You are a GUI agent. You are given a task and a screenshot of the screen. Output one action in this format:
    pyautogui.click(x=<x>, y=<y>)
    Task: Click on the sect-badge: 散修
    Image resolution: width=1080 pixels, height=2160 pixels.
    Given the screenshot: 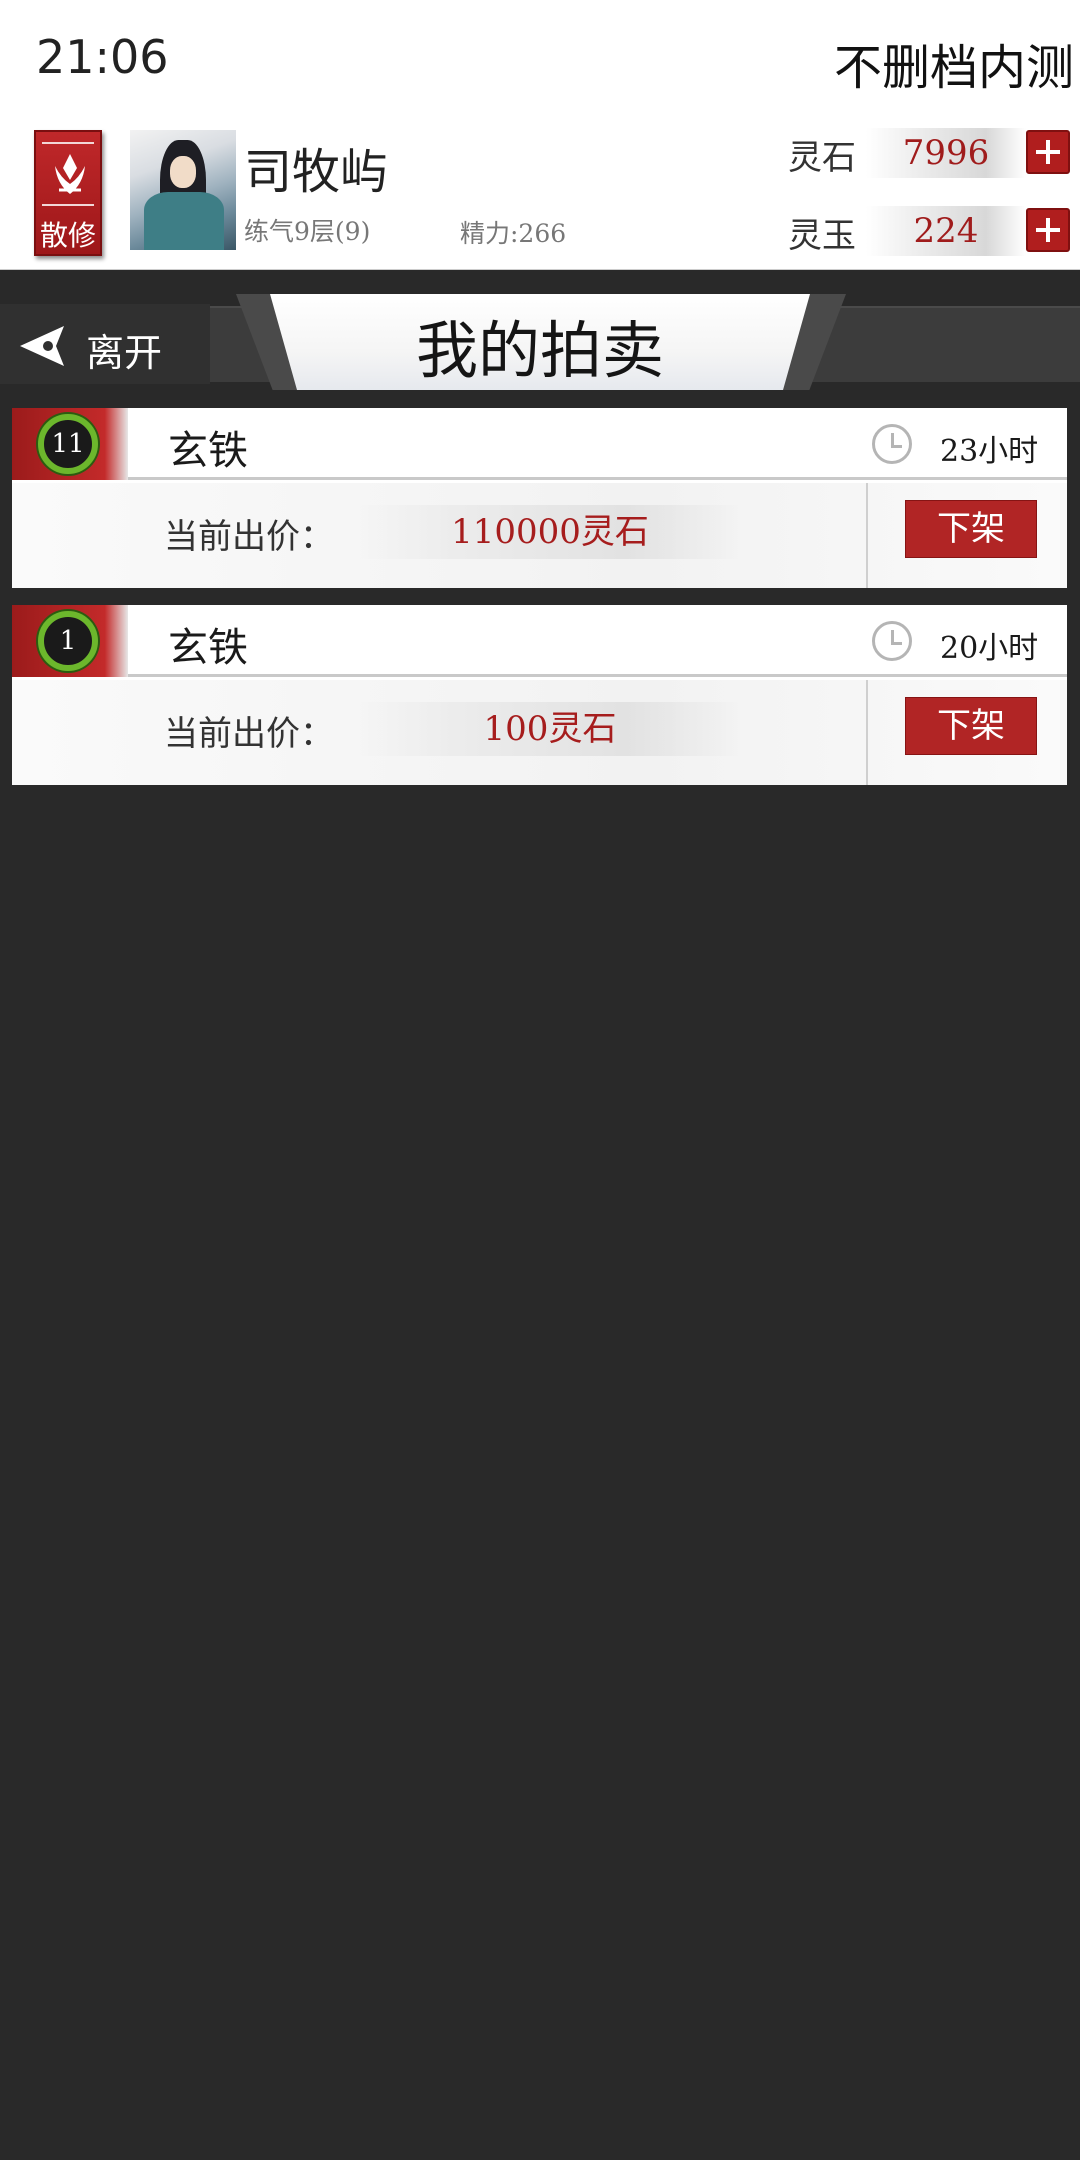 What is the action you would take?
    pyautogui.click(x=68, y=193)
    